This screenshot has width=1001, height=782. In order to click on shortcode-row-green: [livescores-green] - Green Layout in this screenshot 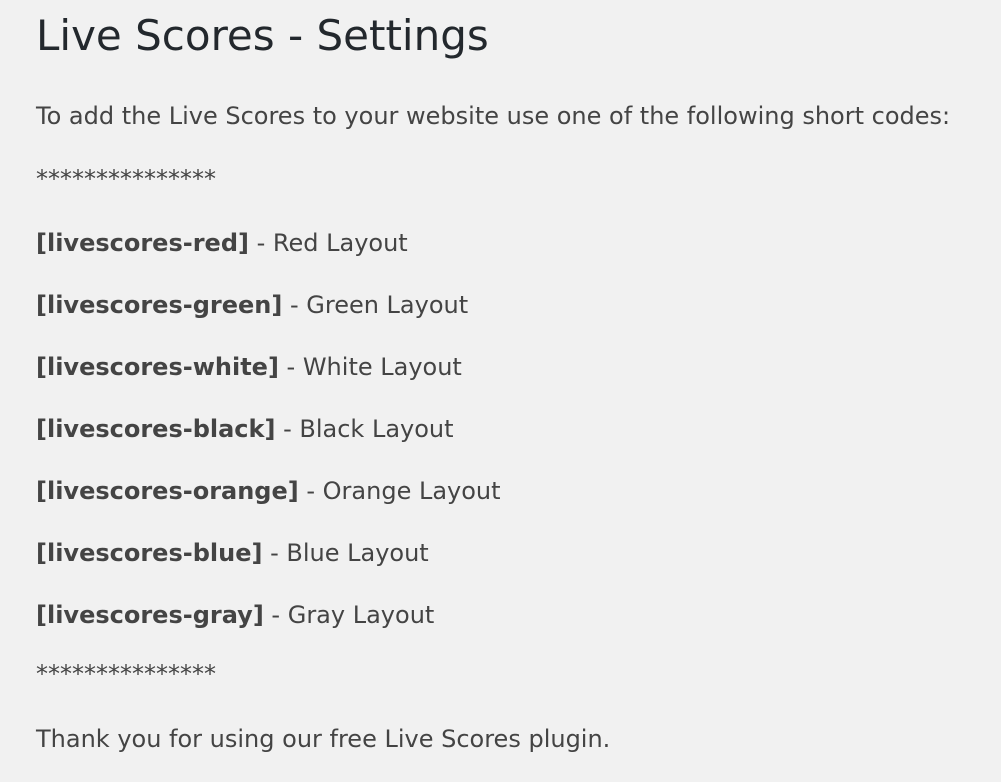, I will do `click(252, 305)`.